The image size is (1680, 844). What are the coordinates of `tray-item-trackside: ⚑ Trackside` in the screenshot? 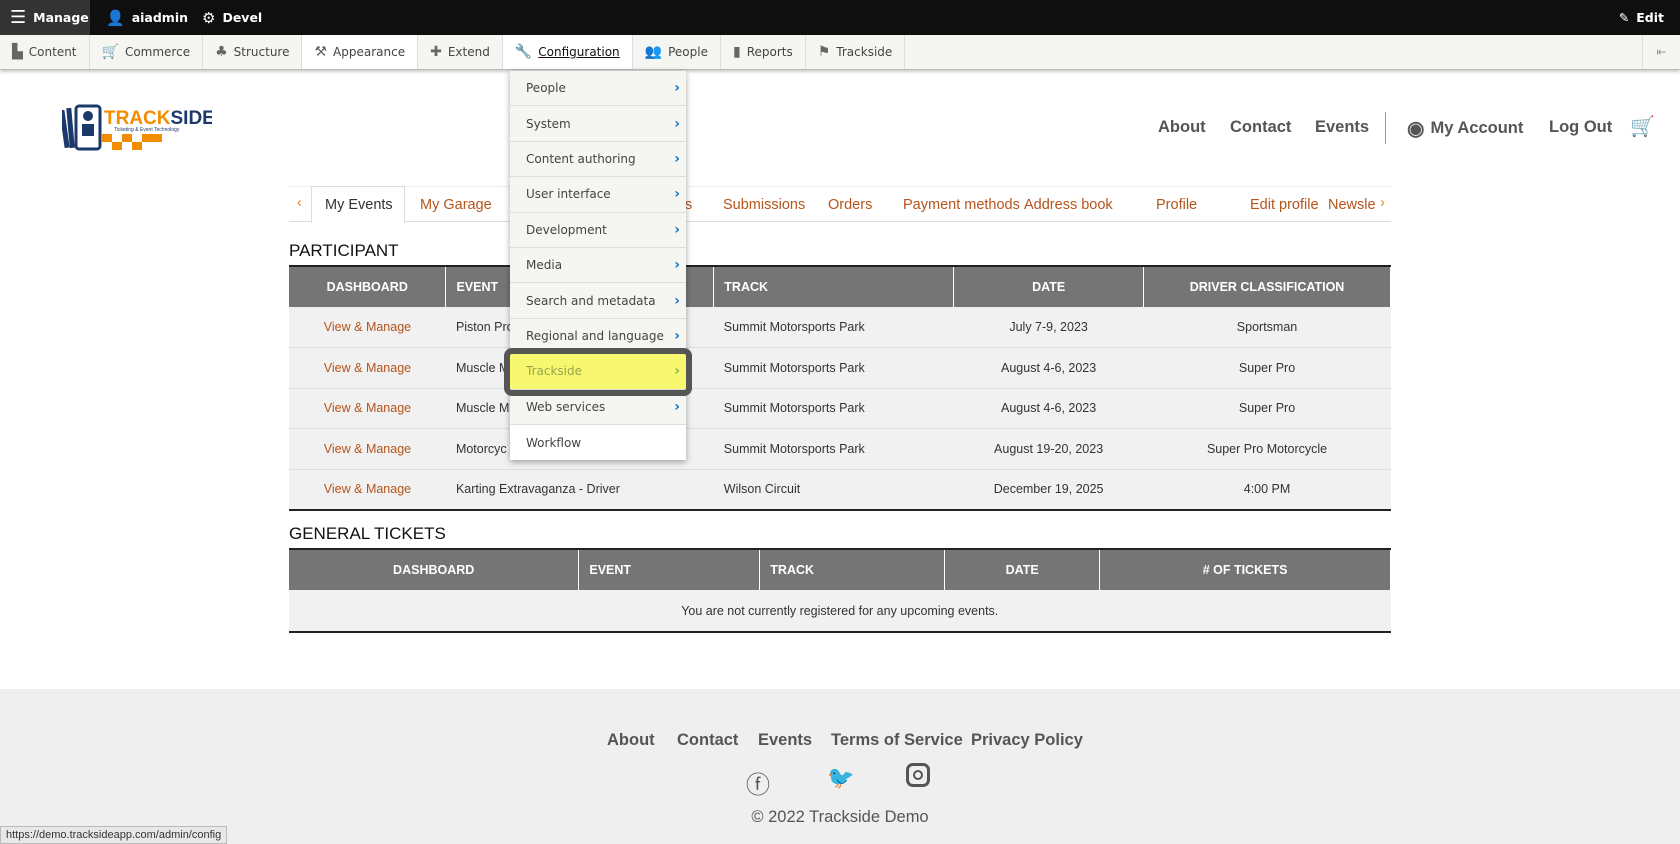 It's located at (856, 52).